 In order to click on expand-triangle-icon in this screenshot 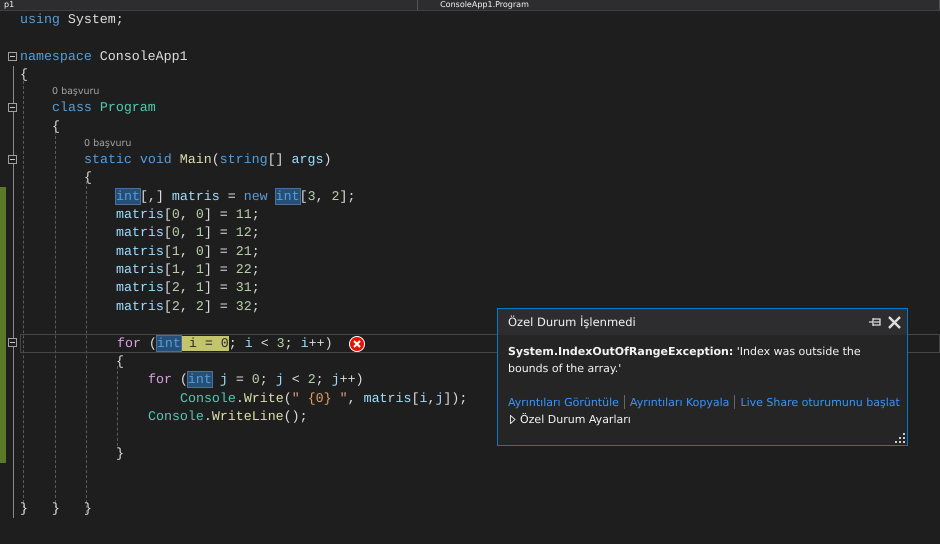, I will do `click(513, 419)`.